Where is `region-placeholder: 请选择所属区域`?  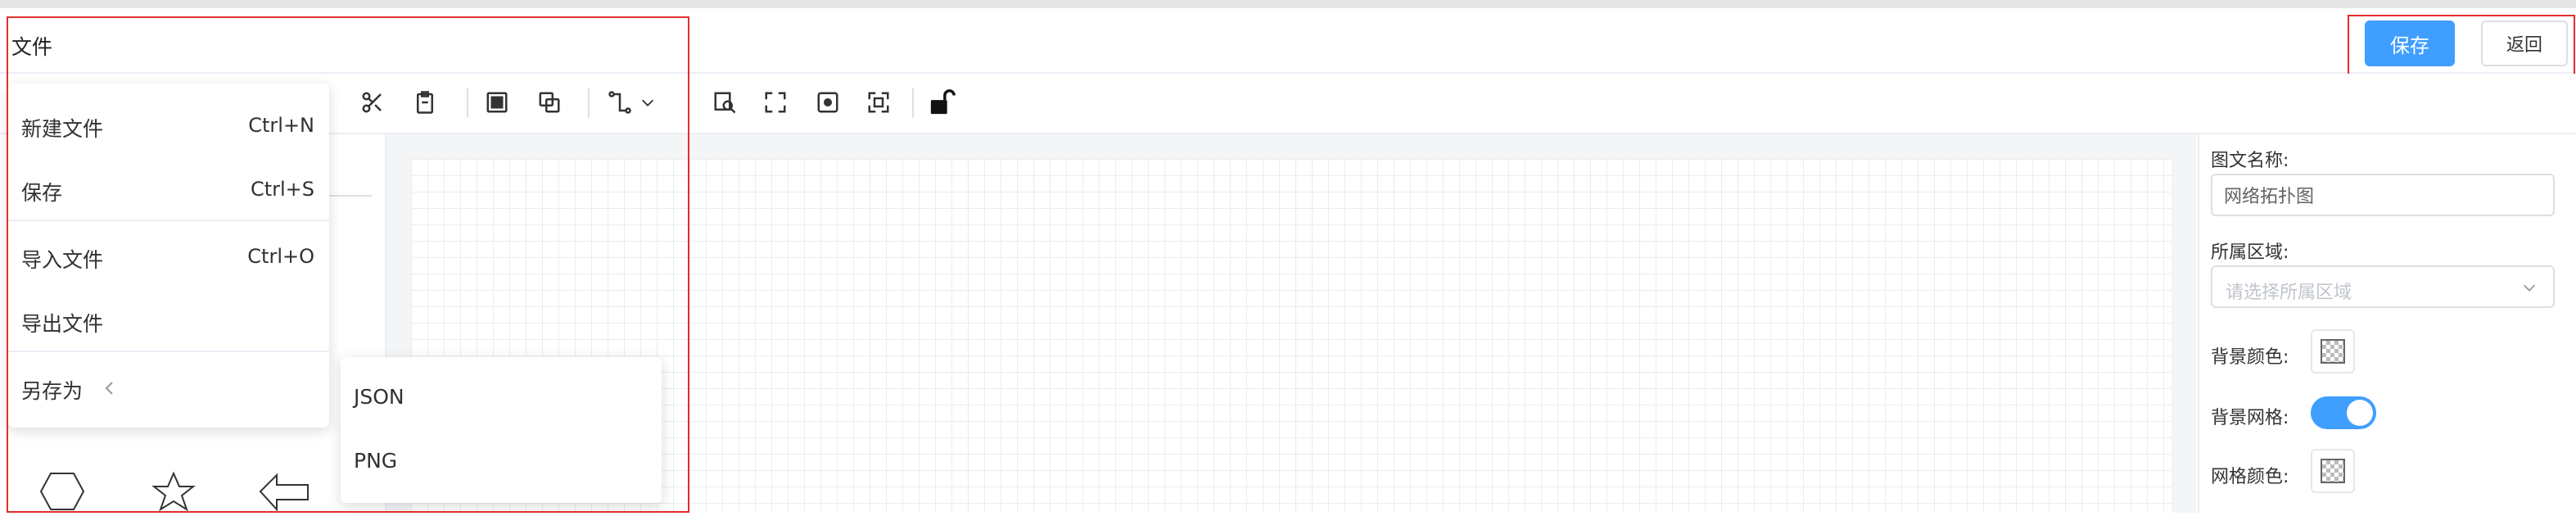 region-placeholder: 请选择所属区域 is located at coordinates (2289, 293).